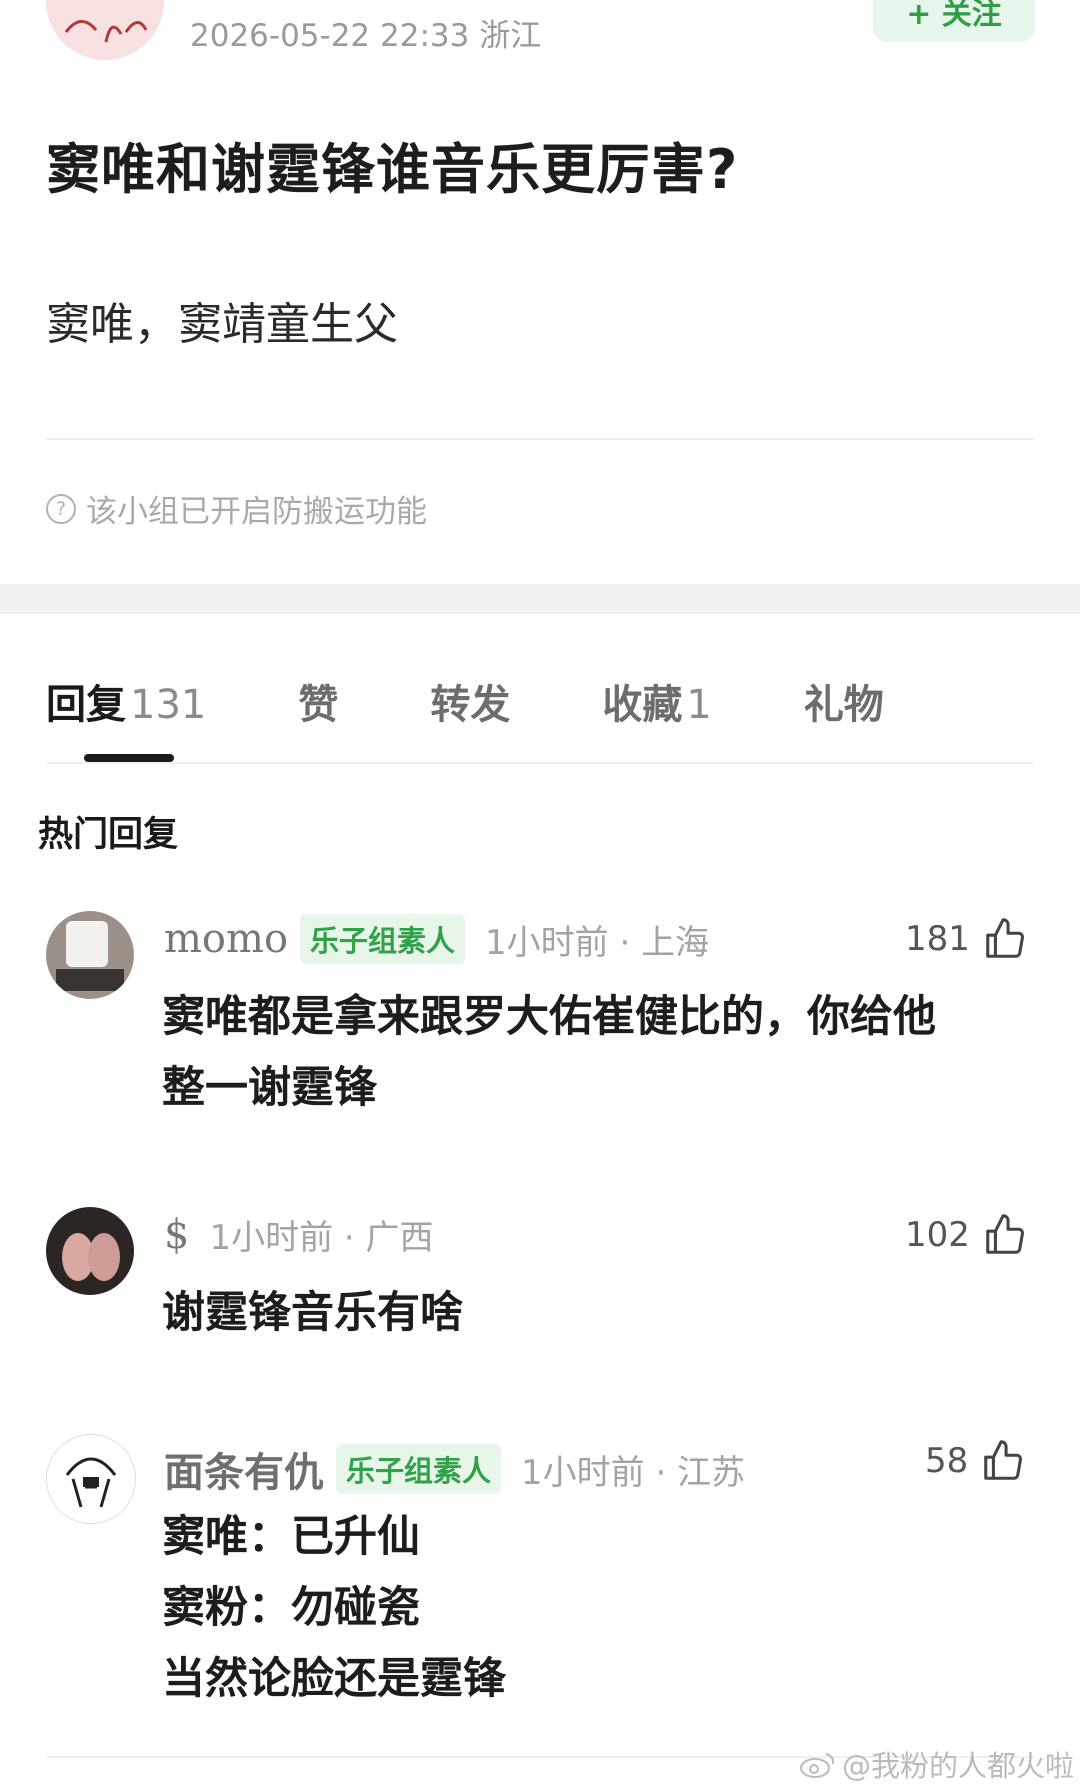 The height and width of the screenshot is (1788, 1080). Describe the element at coordinates (321, 1238) in the screenshot. I see `comment-time: 1小时前 · 广西` at that location.